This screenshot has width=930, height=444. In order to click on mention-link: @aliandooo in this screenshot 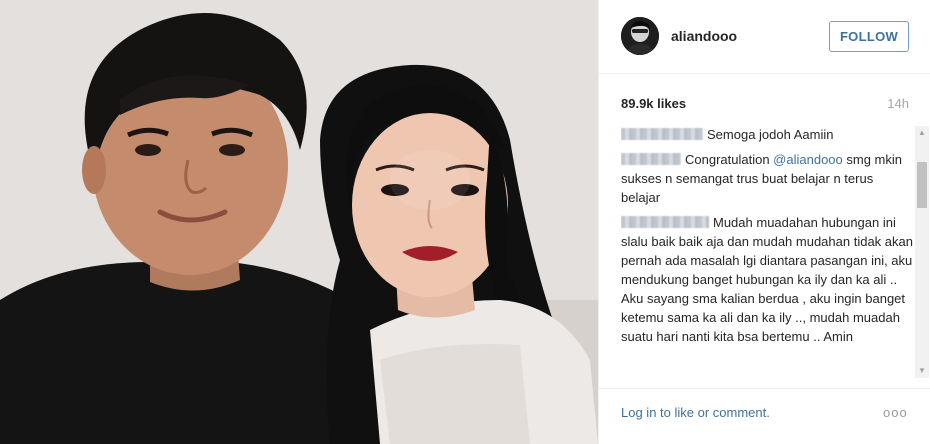, I will do `click(808, 159)`.